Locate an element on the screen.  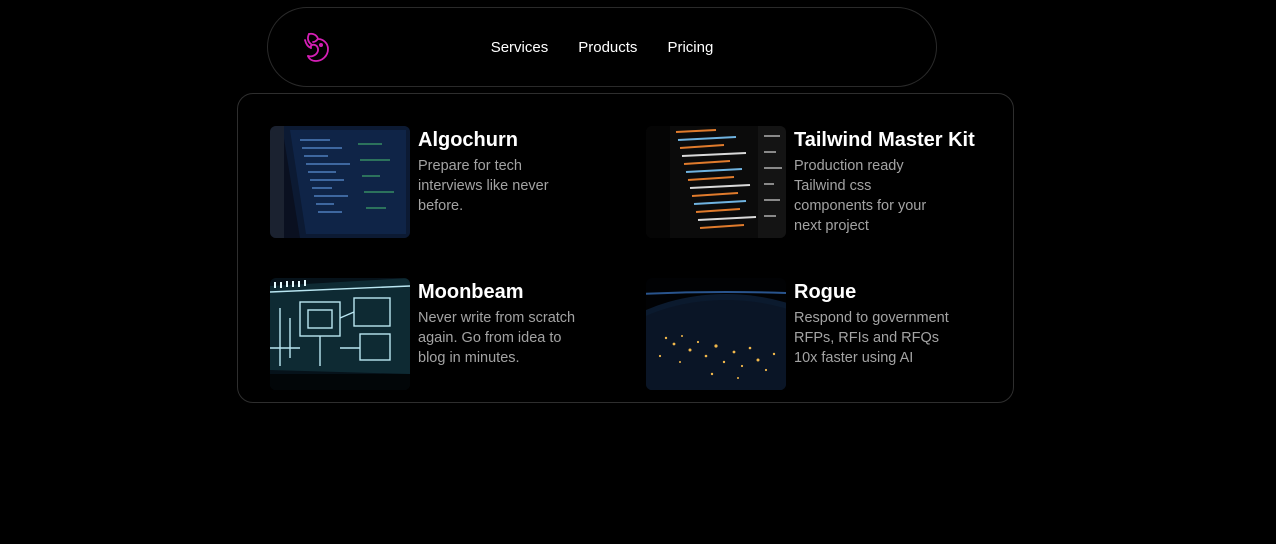
navbar: Services Products Pricing is located at coordinates (602, 47).